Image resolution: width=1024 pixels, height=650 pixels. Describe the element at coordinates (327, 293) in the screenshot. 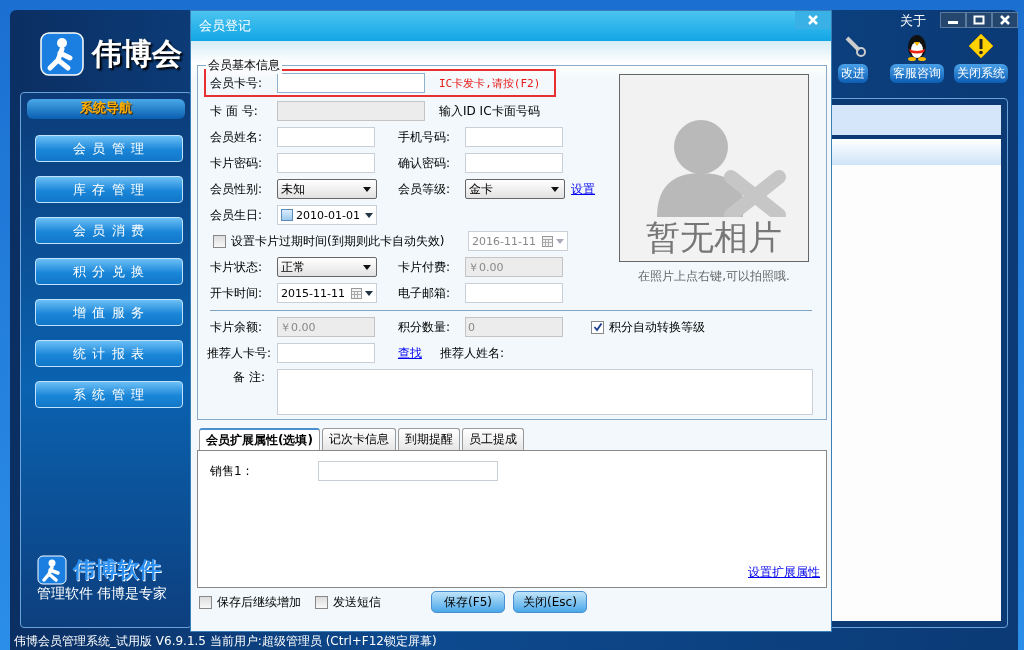

I see `date-picker: 2015-11-11` at that location.